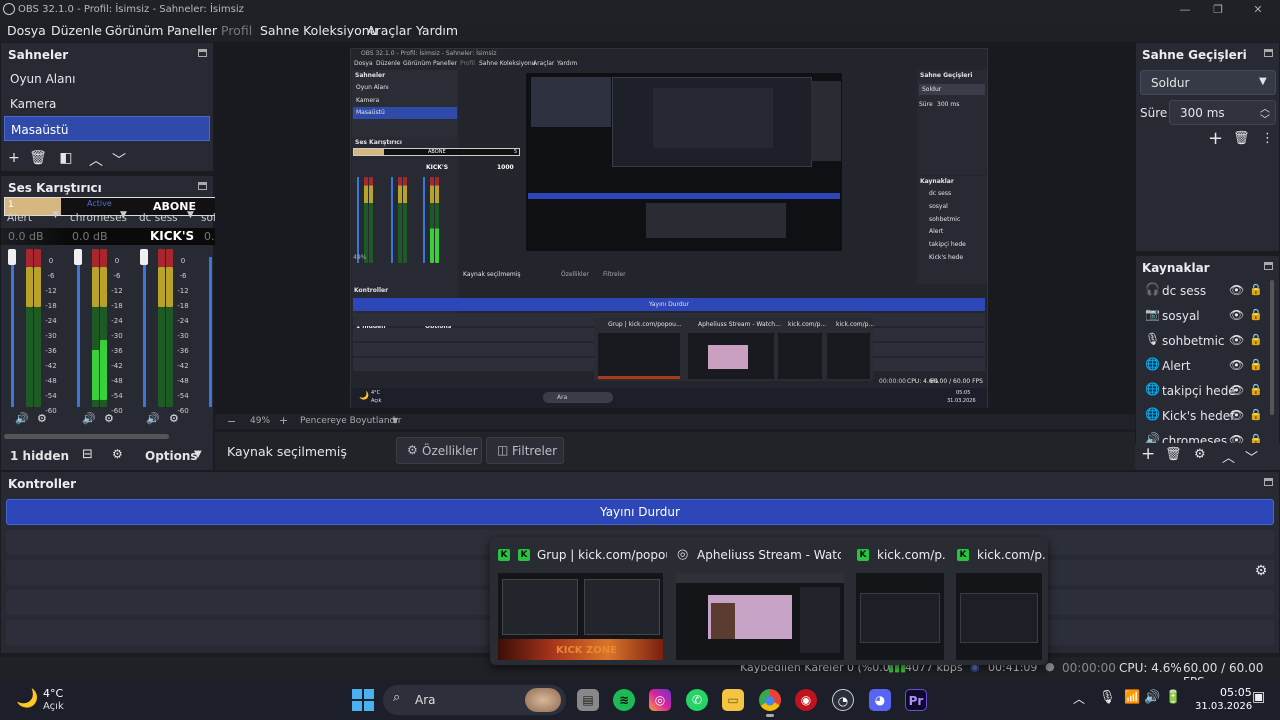 This screenshot has height=720, width=1280. I want to click on properties-button: ⚙ Özellikler, so click(439, 450).